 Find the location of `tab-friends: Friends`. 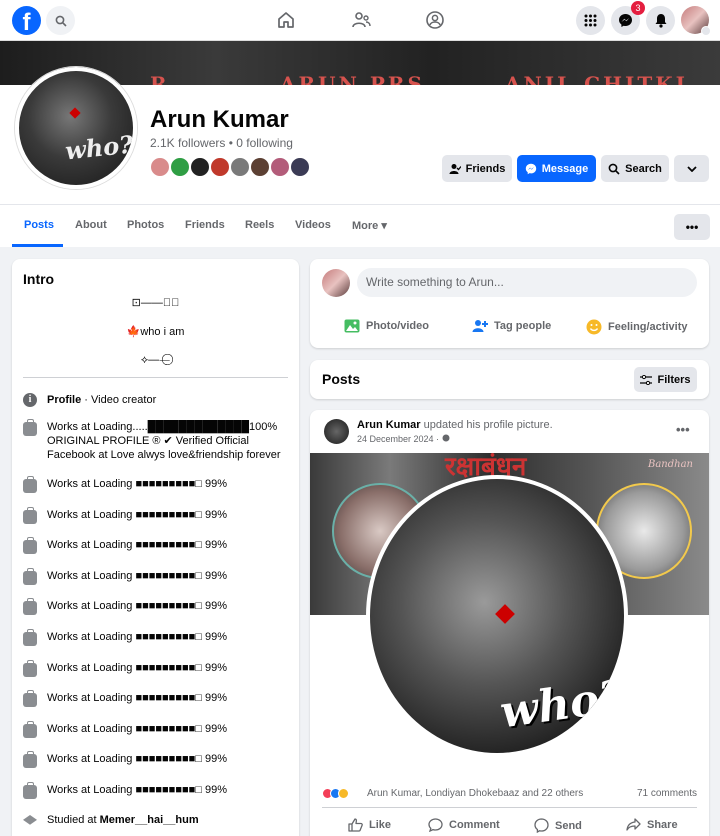

tab-friends: Friends is located at coordinates (205, 225).